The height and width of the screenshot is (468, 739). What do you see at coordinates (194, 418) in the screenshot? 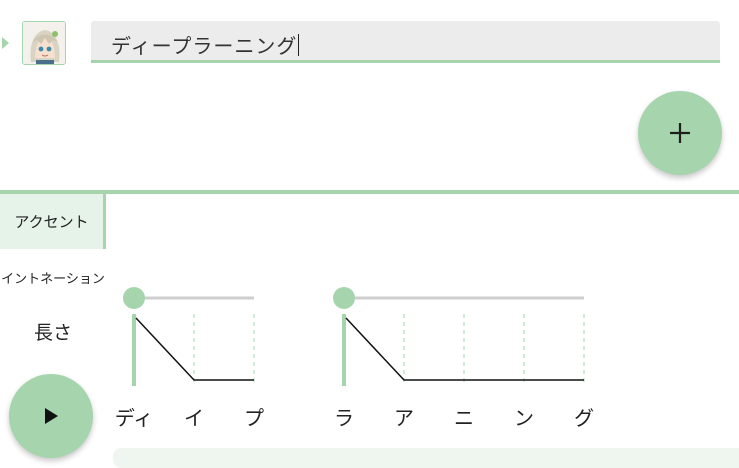
I see `mora-label: イ` at bounding box center [194, 418].